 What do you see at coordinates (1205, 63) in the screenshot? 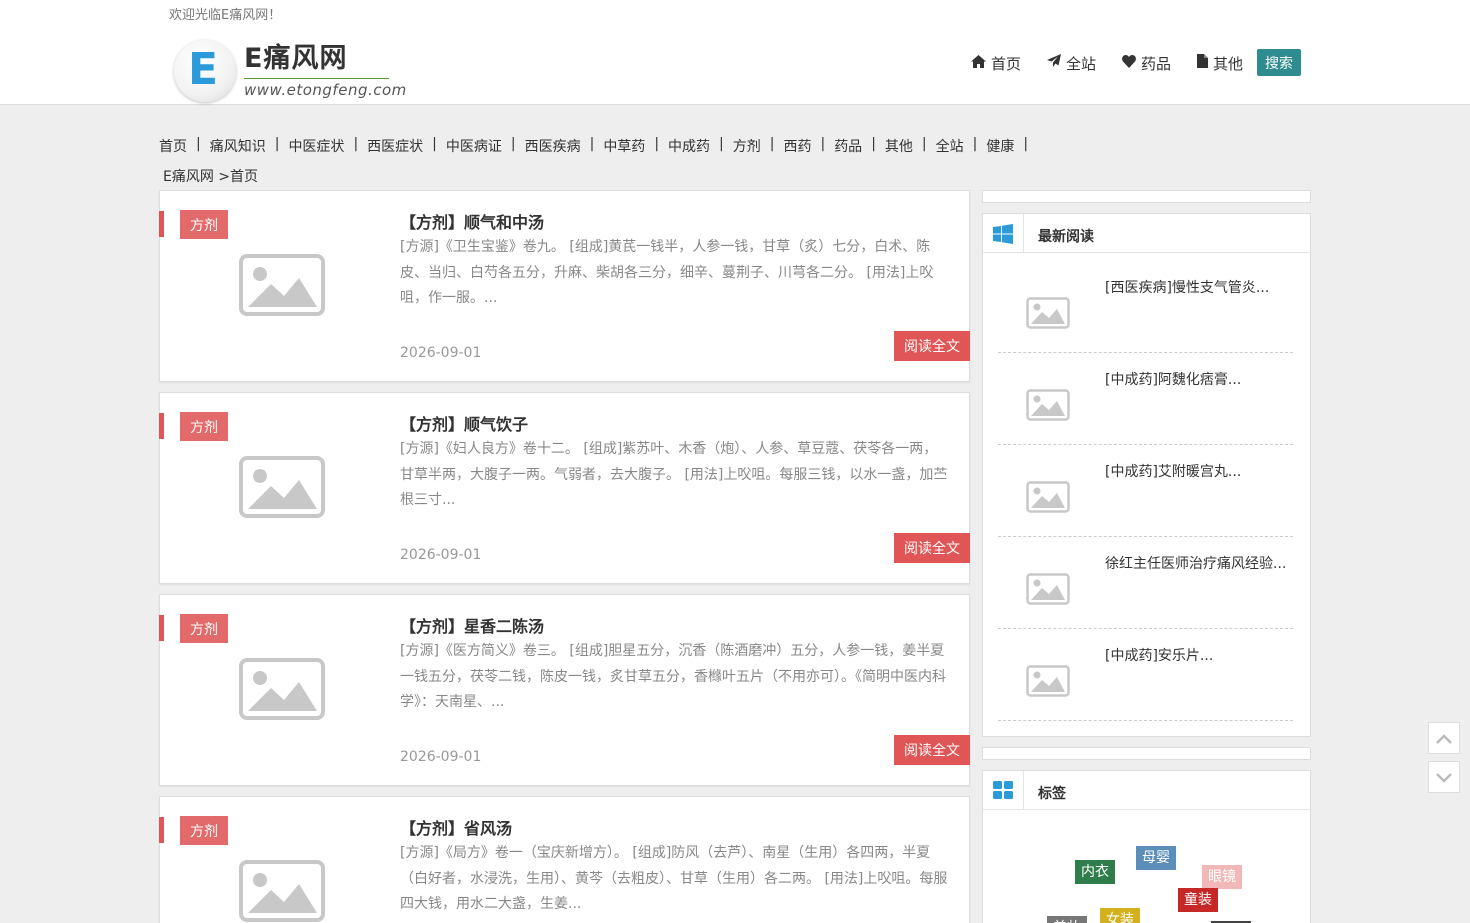
I see `file-icon` at bounding box center [1205, 63].